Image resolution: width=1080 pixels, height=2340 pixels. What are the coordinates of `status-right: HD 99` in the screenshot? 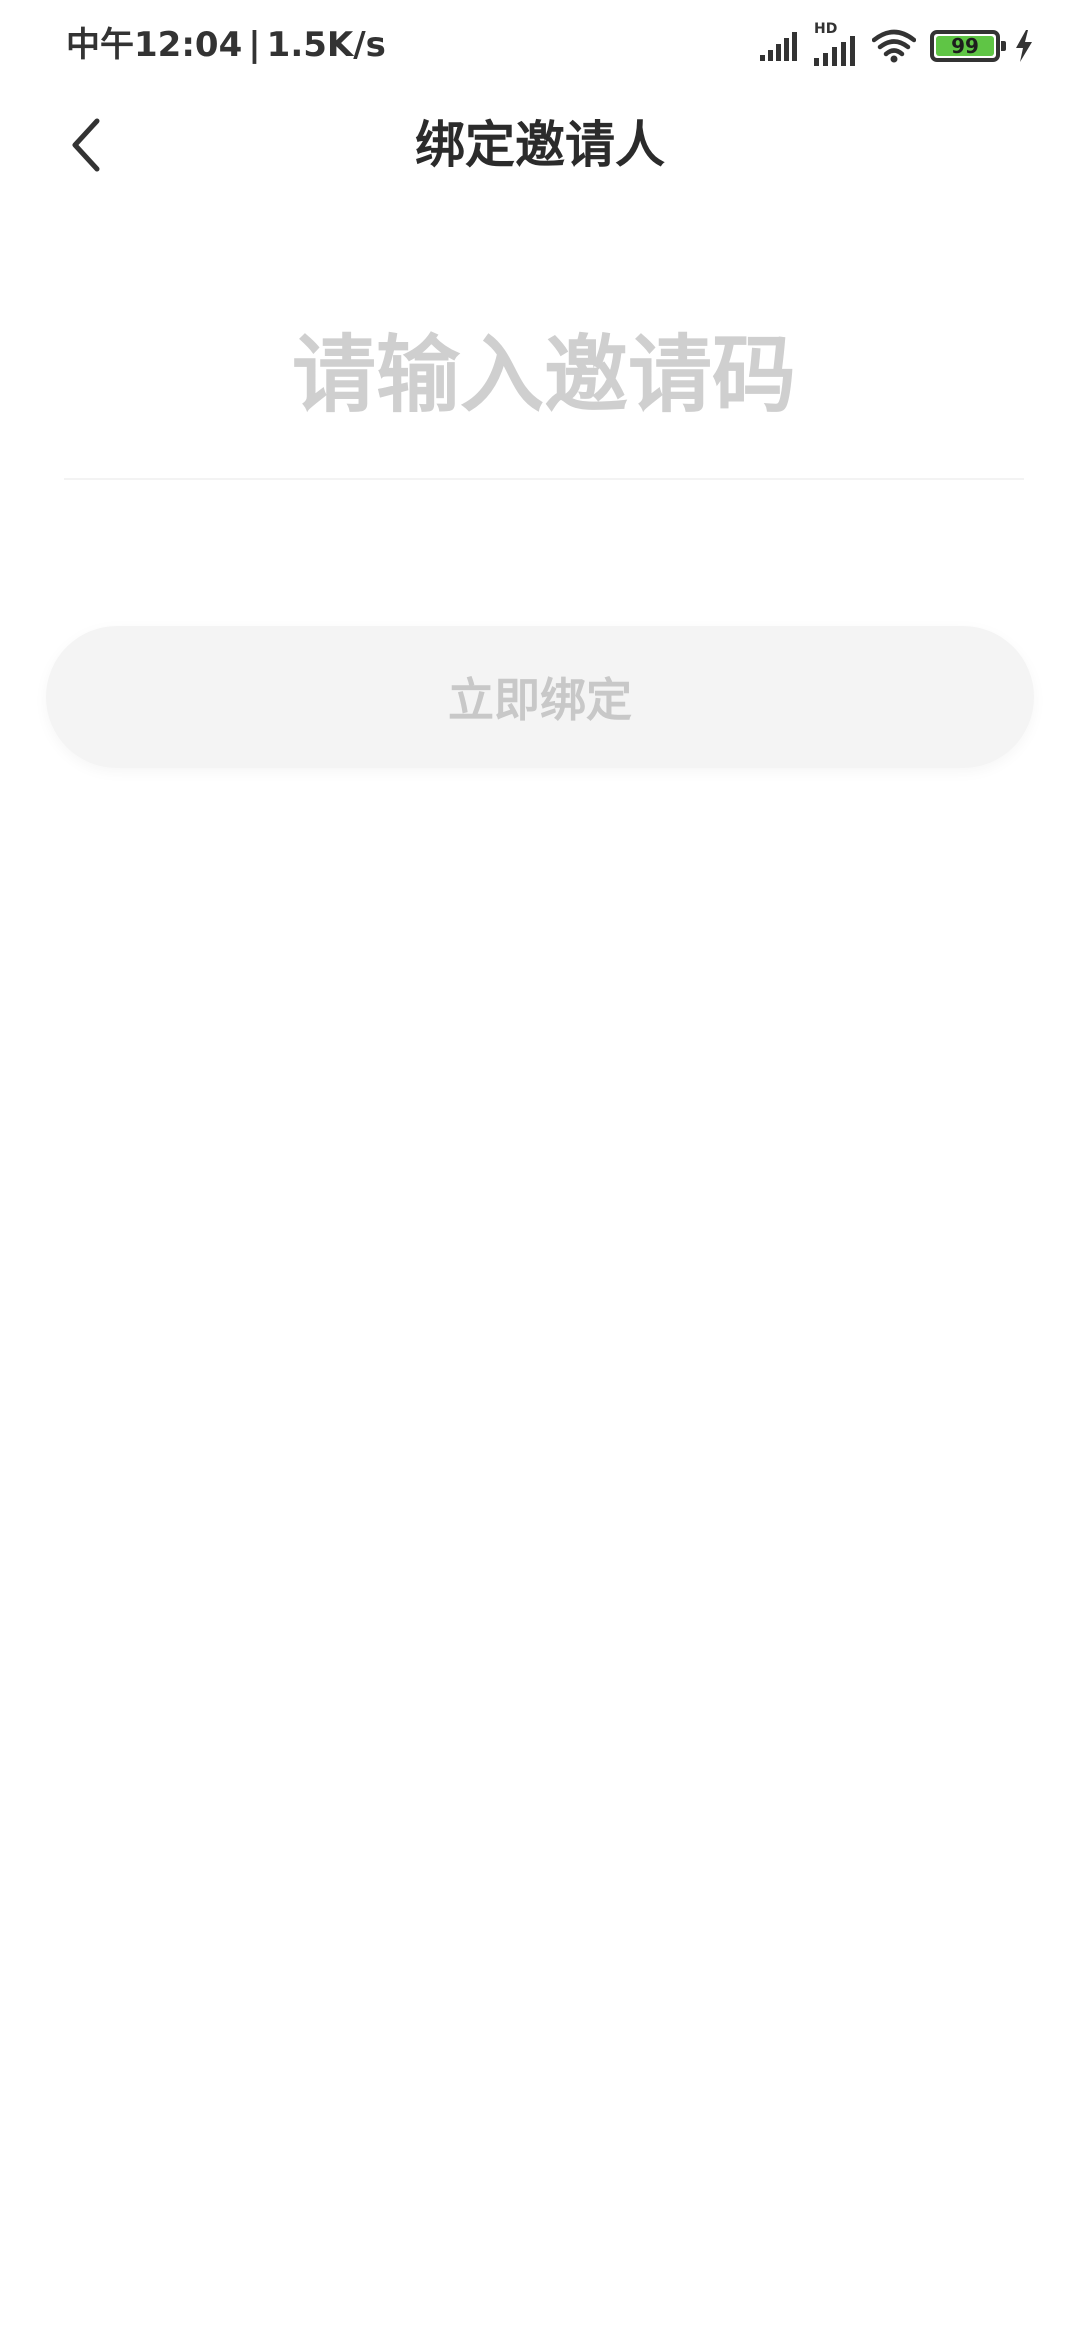 It's located at (897, 46).